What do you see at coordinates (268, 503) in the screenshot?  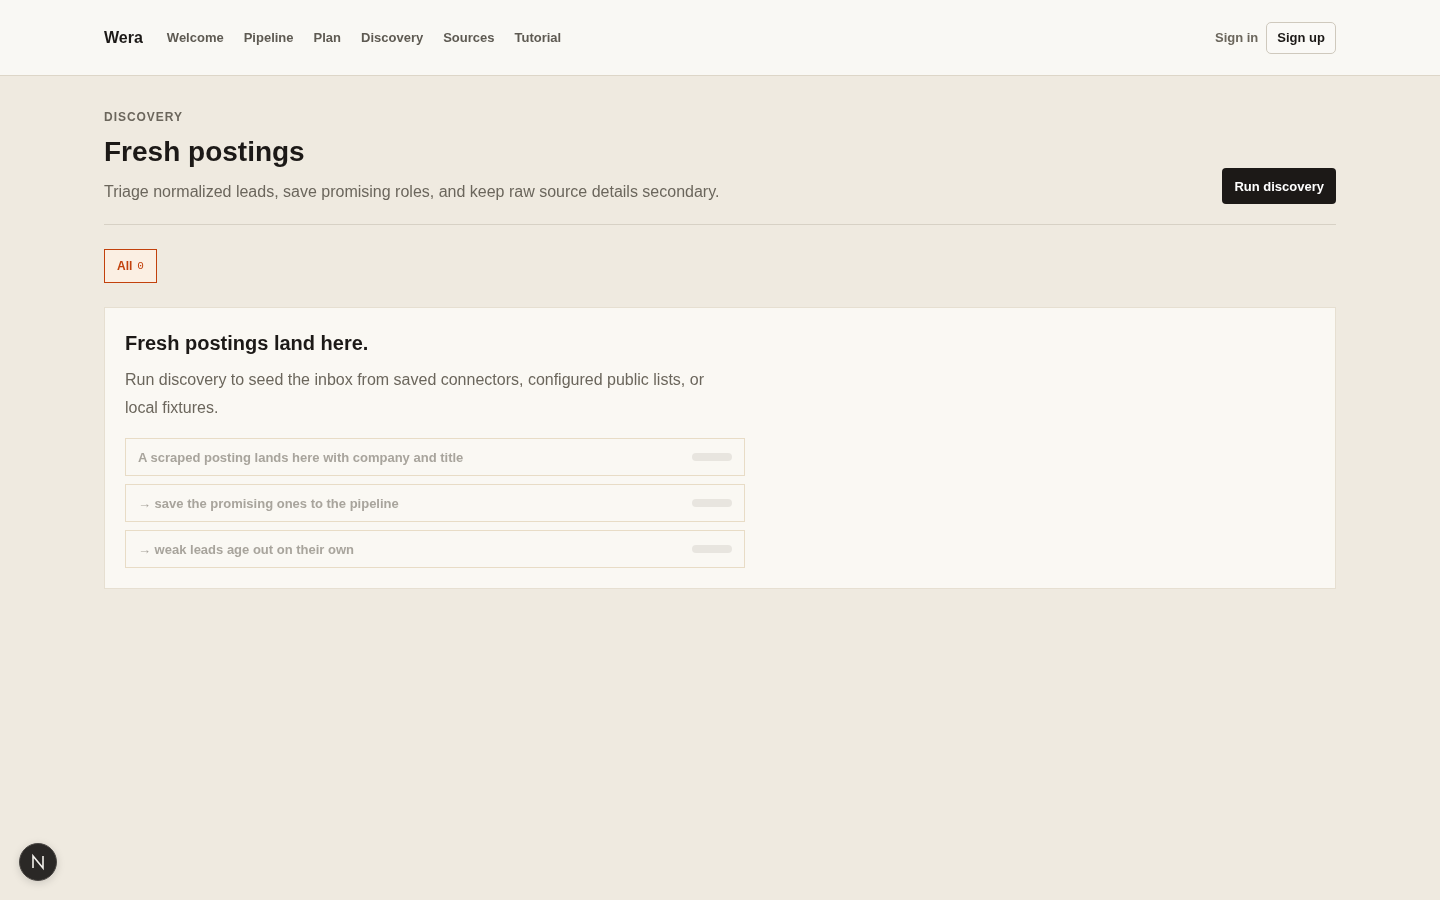 I see `example-text: → save the promising ones to the pipeline` at bounding box center [268, 503].